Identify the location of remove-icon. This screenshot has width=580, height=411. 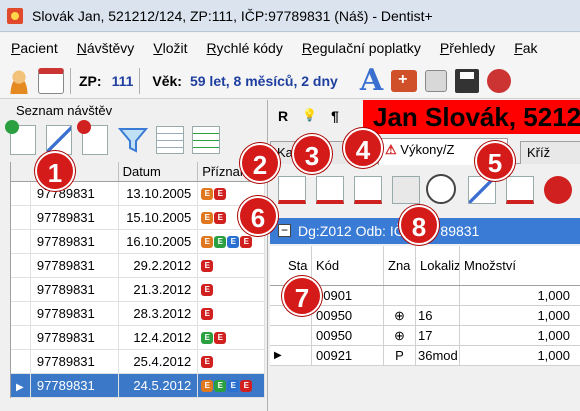
(558, 190).